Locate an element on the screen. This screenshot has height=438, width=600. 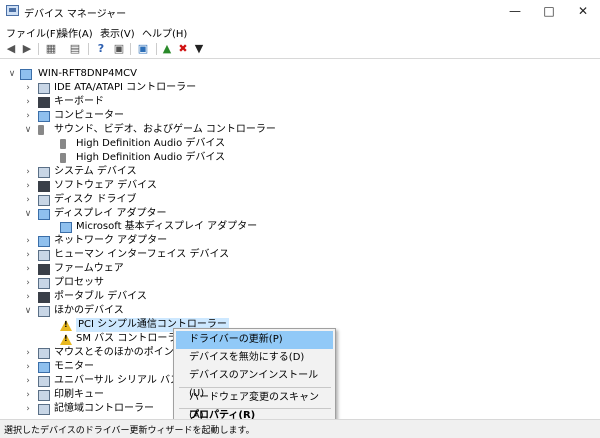
keyboard-icon is located at coordinates (44, 102).